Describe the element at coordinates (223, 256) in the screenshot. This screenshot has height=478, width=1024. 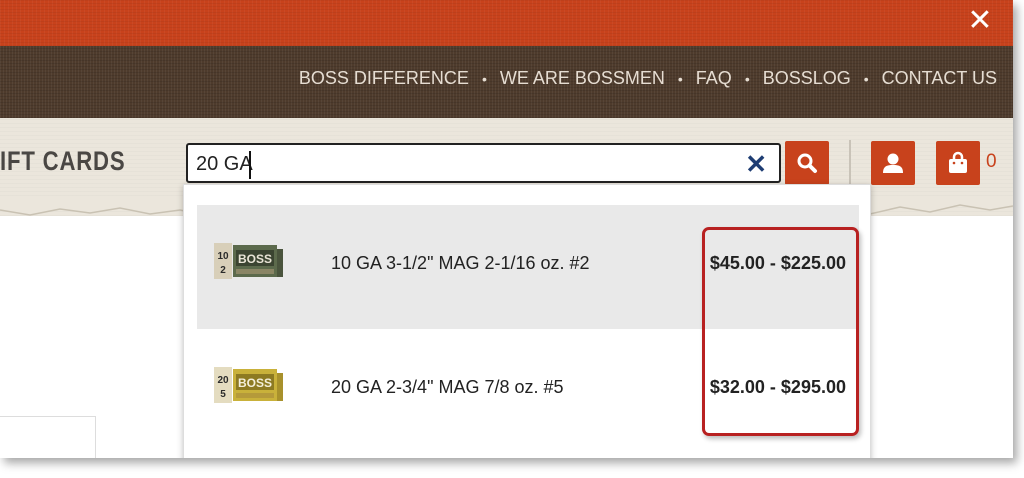
I see `svg-text: 10` at that location.